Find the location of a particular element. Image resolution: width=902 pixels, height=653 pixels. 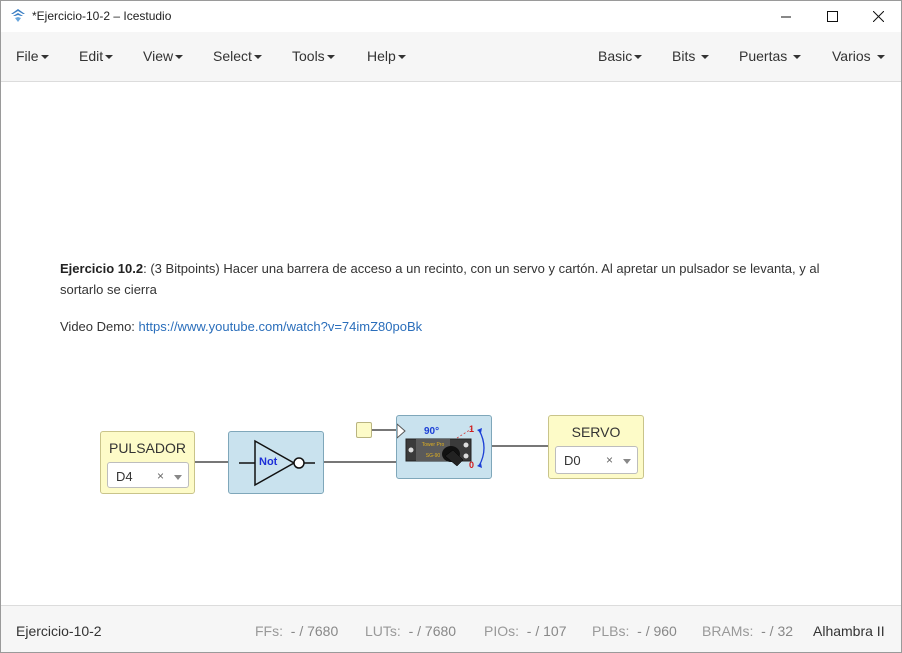

close-button is located at coordinates (878, 16).